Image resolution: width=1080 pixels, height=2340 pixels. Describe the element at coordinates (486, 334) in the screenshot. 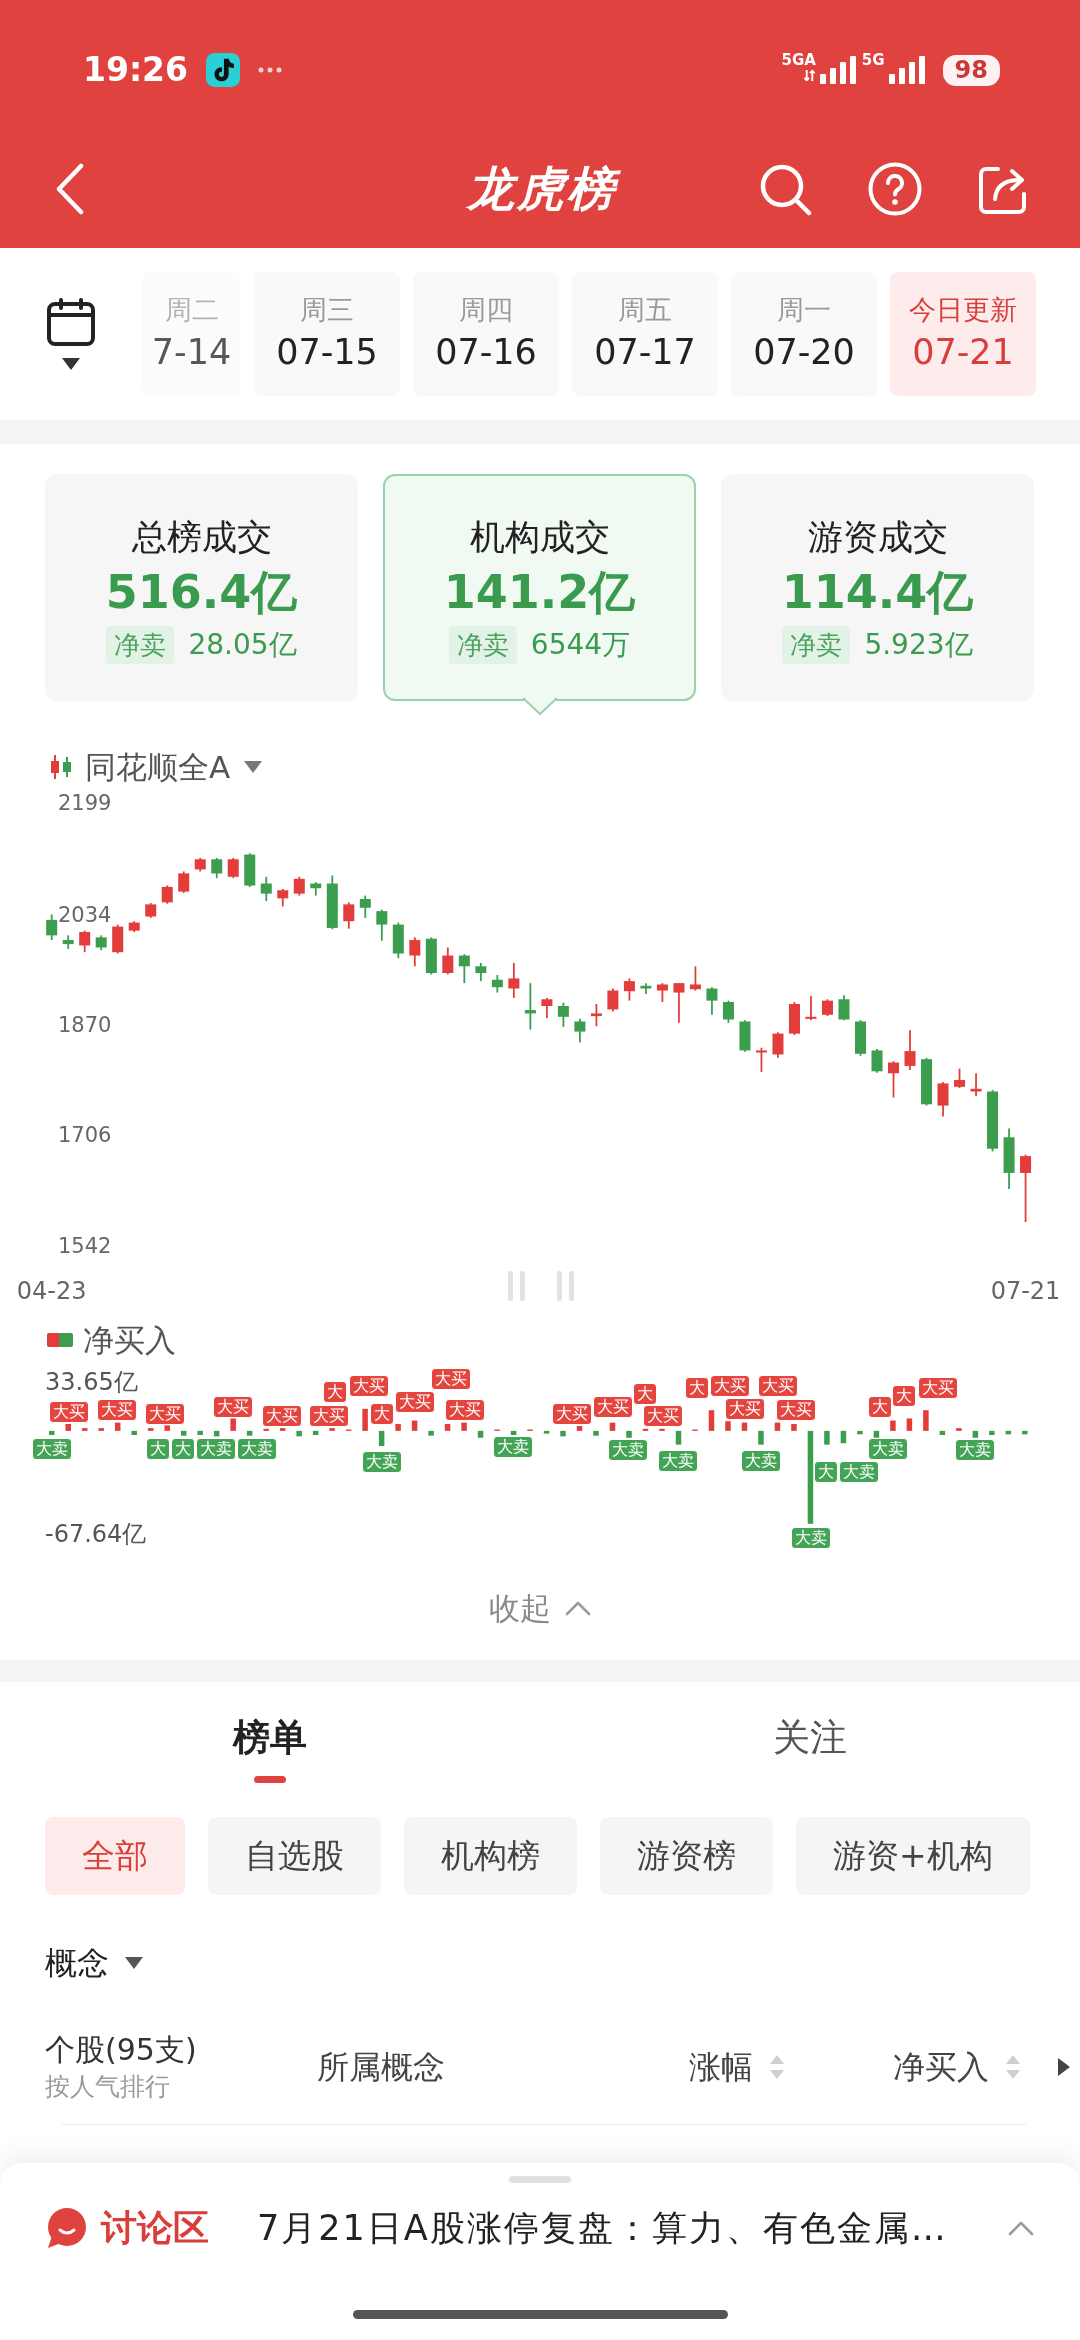

I see `date-tab: 周四 07-16` at that location.